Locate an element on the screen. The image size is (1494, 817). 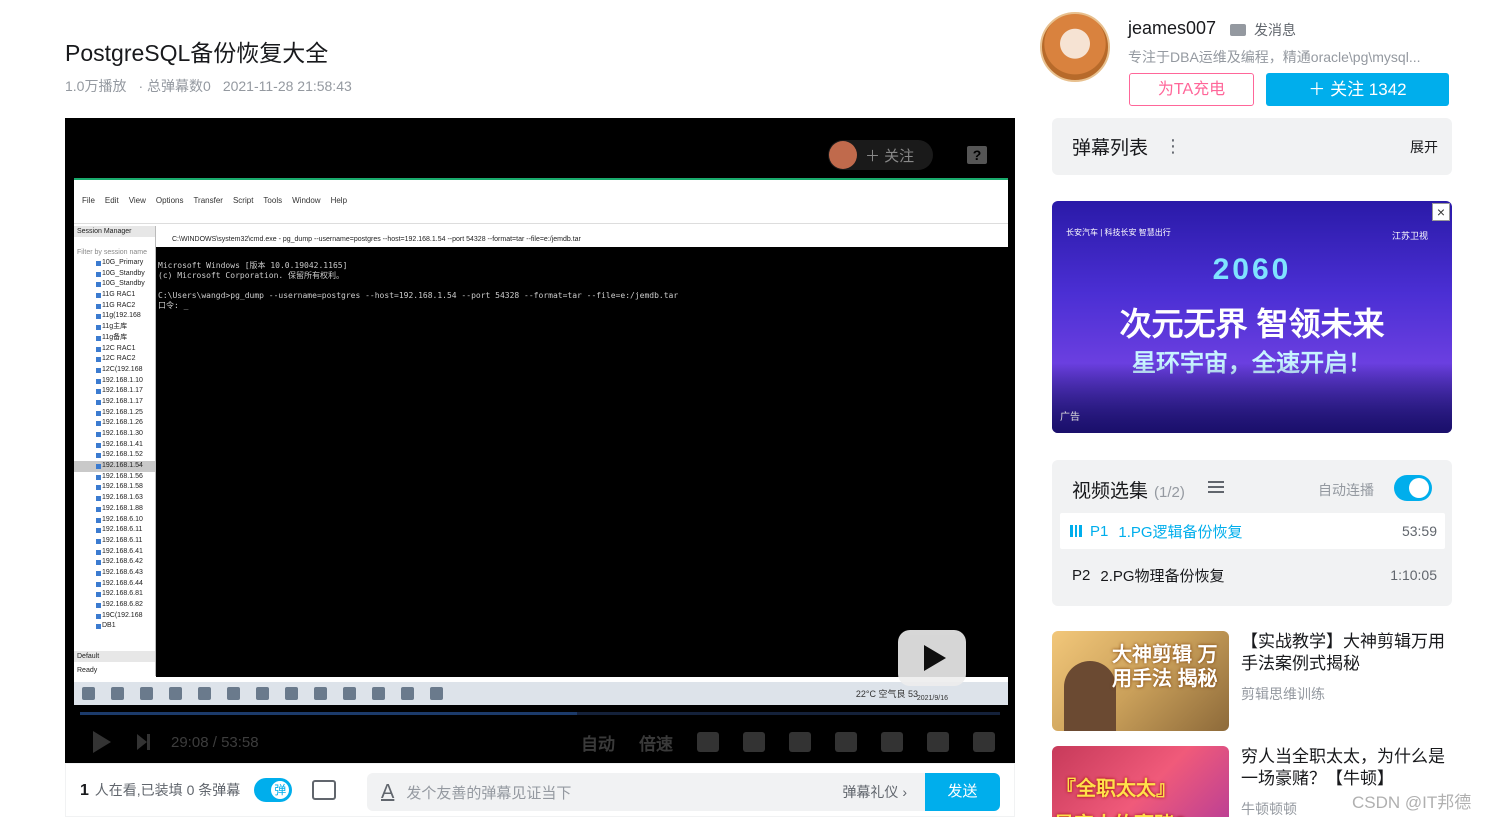
episode-item: P1 1.PG逻辑备份恢复 53:59 is located at coordinates (1252, 531).